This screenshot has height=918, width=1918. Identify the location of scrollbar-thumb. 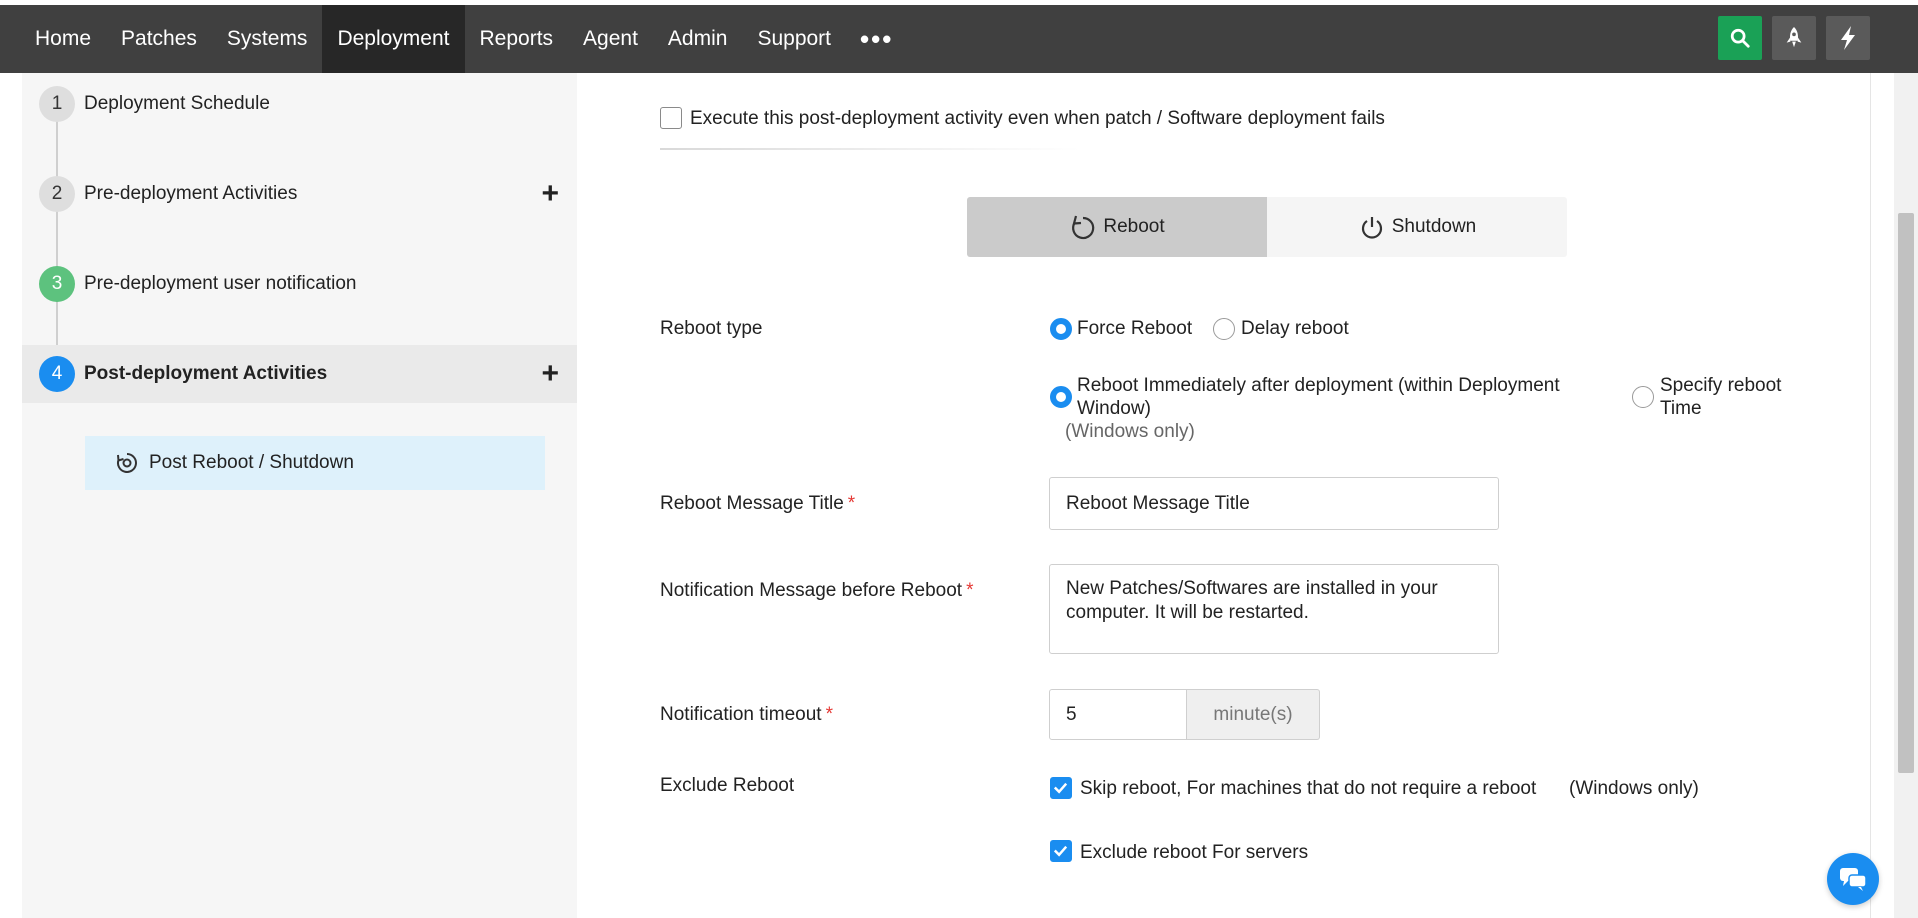
(1906, 493).